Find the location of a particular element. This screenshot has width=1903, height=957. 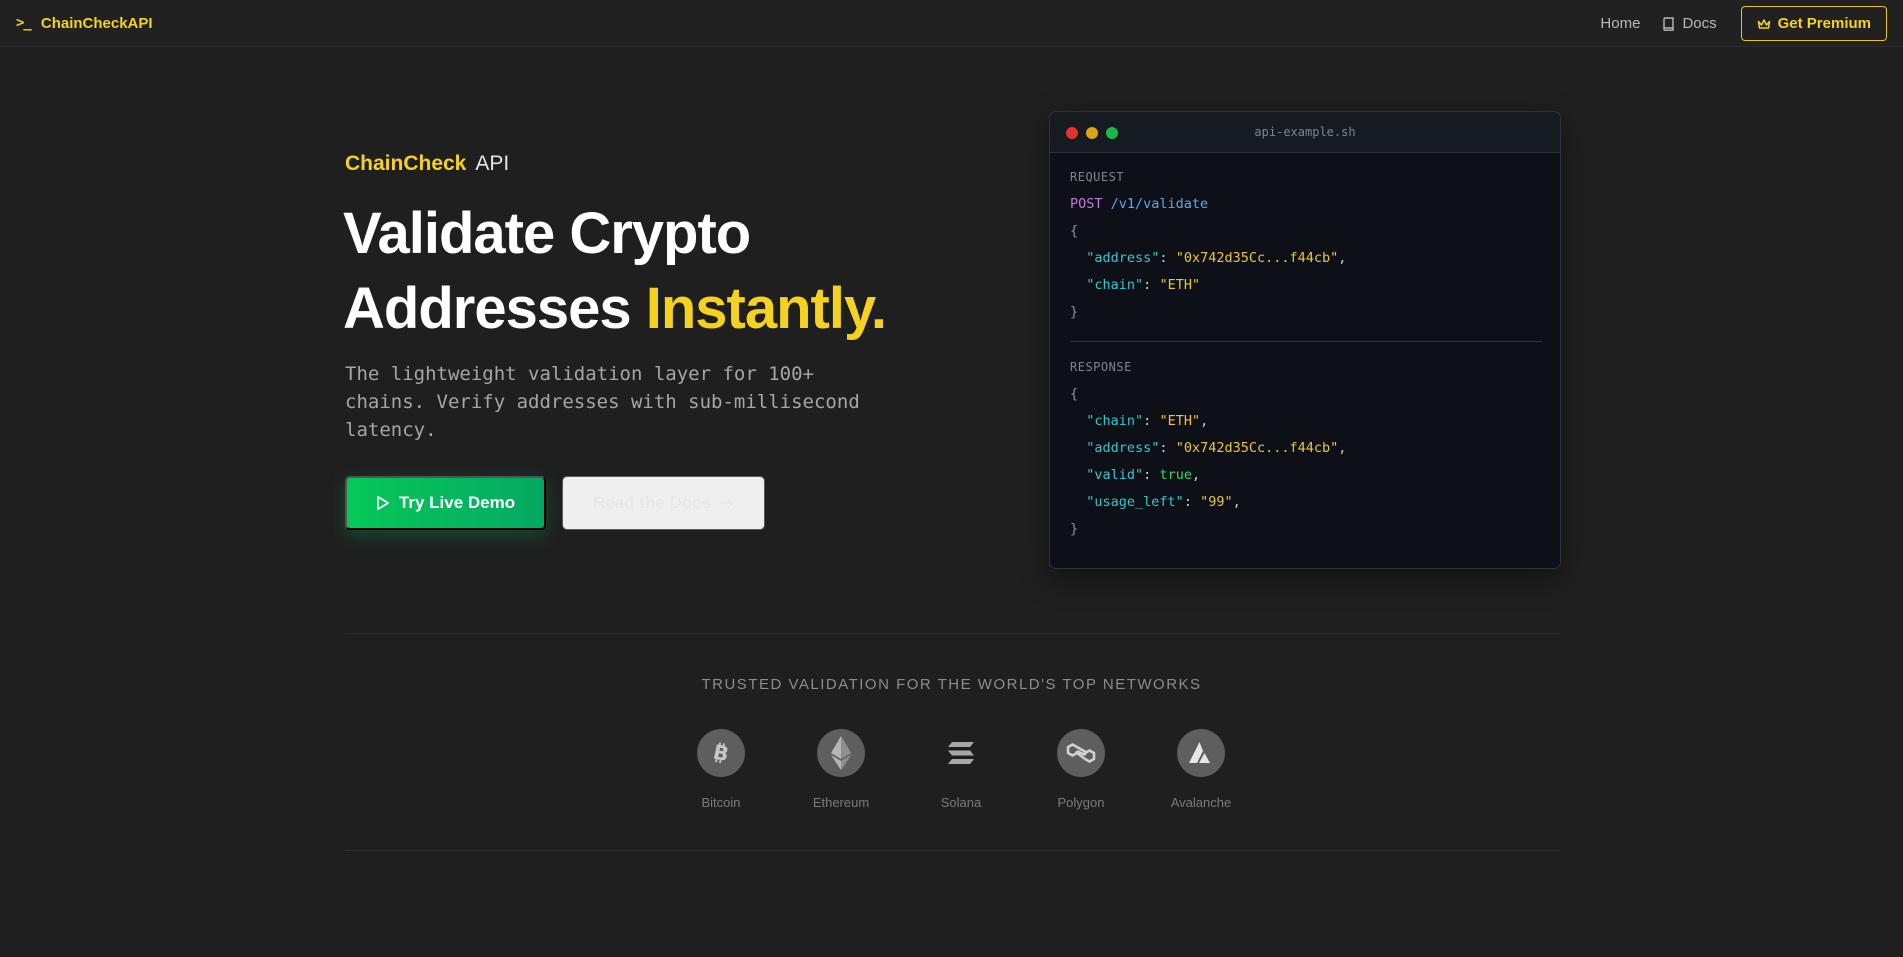

arrow-right-icon is located at coordinates (727, 503).